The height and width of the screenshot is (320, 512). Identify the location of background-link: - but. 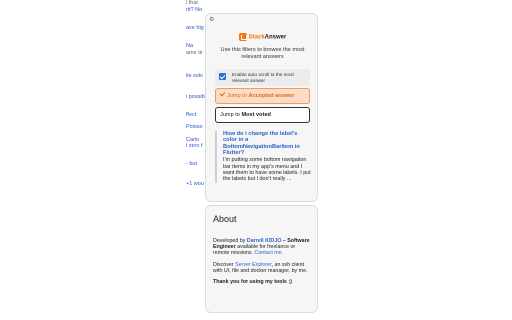
(191, 164).